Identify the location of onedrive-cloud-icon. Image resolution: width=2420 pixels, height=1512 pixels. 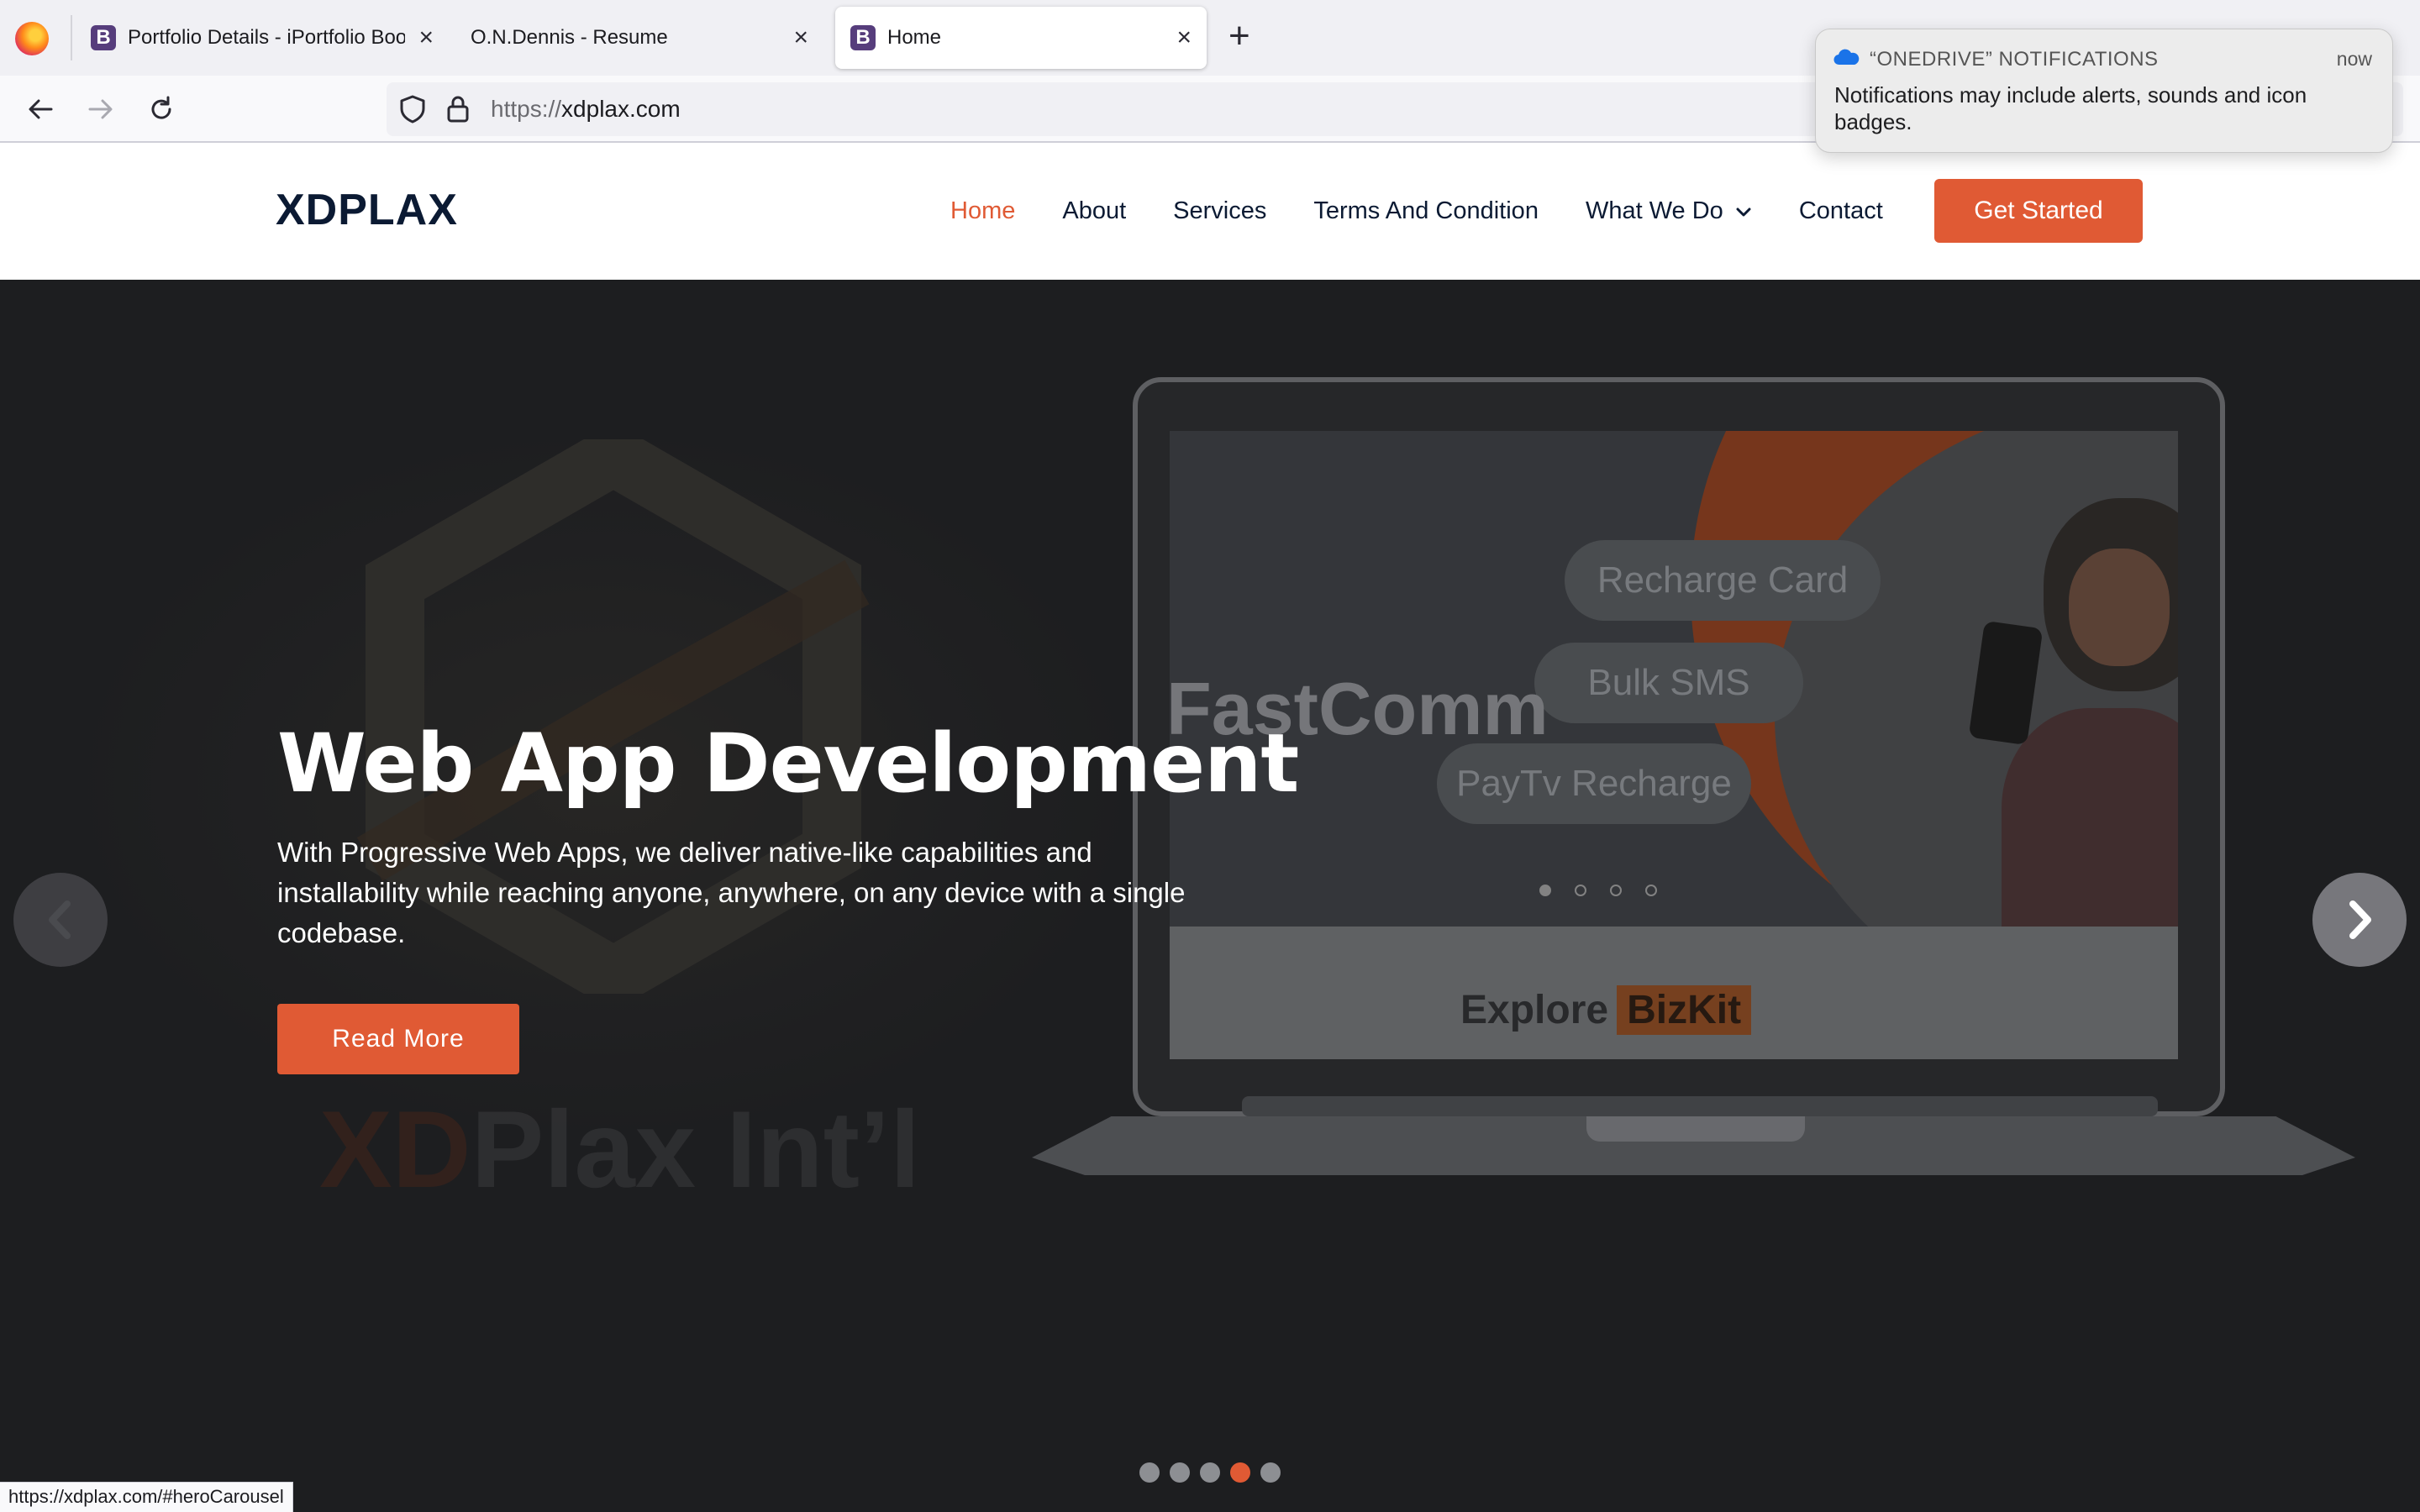
(1847, 59).